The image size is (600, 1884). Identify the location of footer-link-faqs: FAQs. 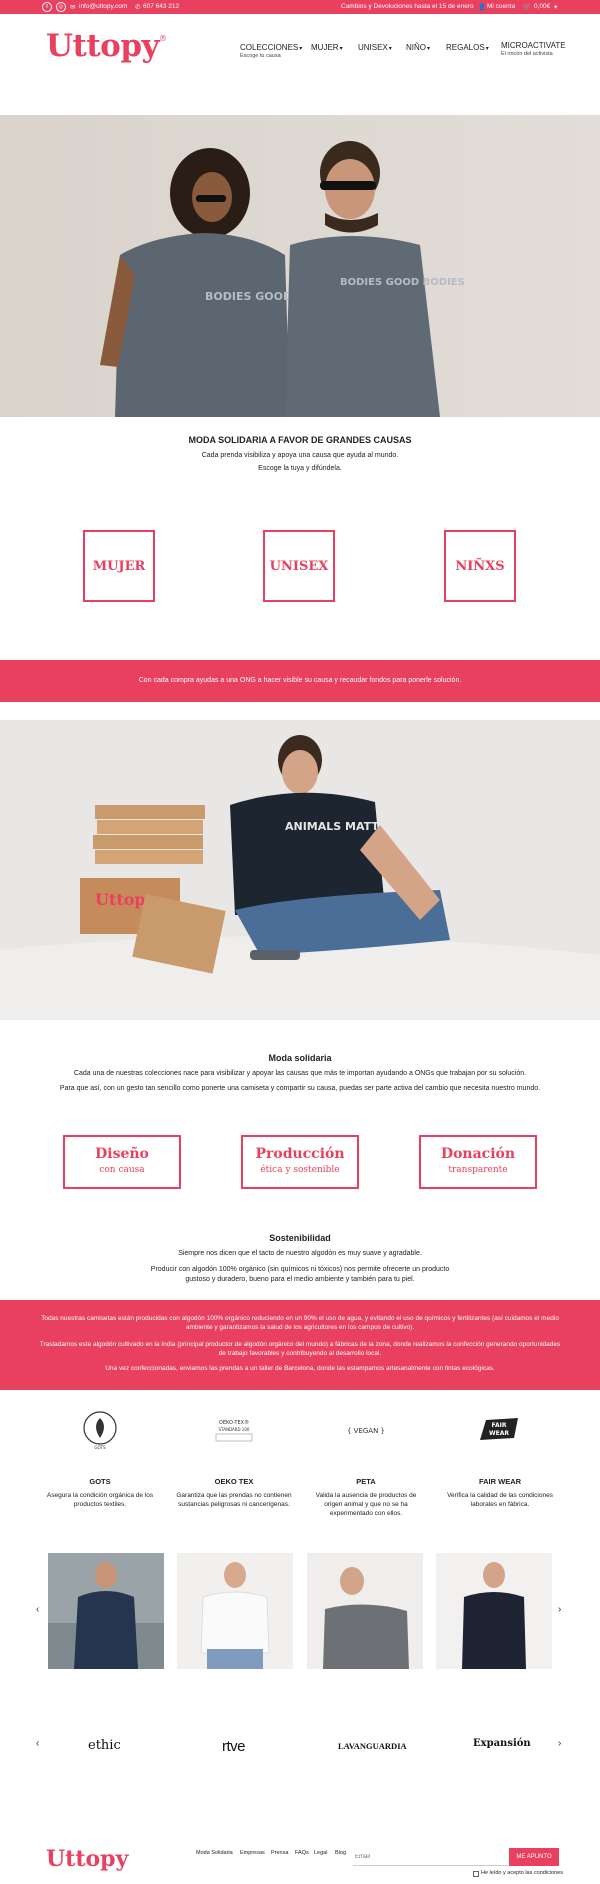
(302, 1853).